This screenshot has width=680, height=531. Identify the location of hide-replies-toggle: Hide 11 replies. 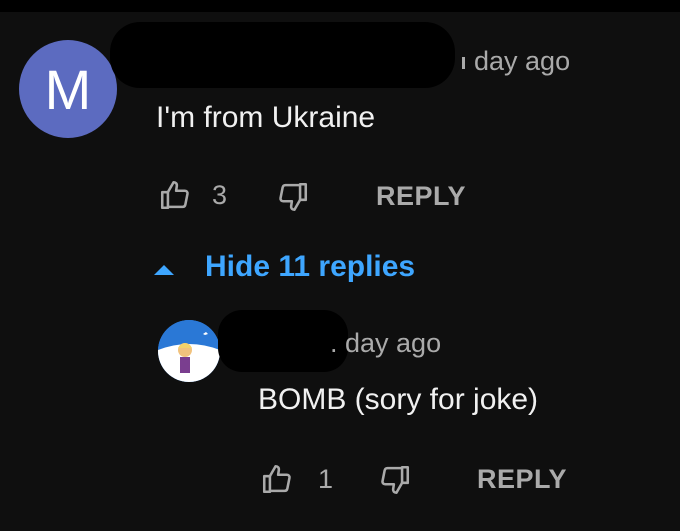
(284, 267).